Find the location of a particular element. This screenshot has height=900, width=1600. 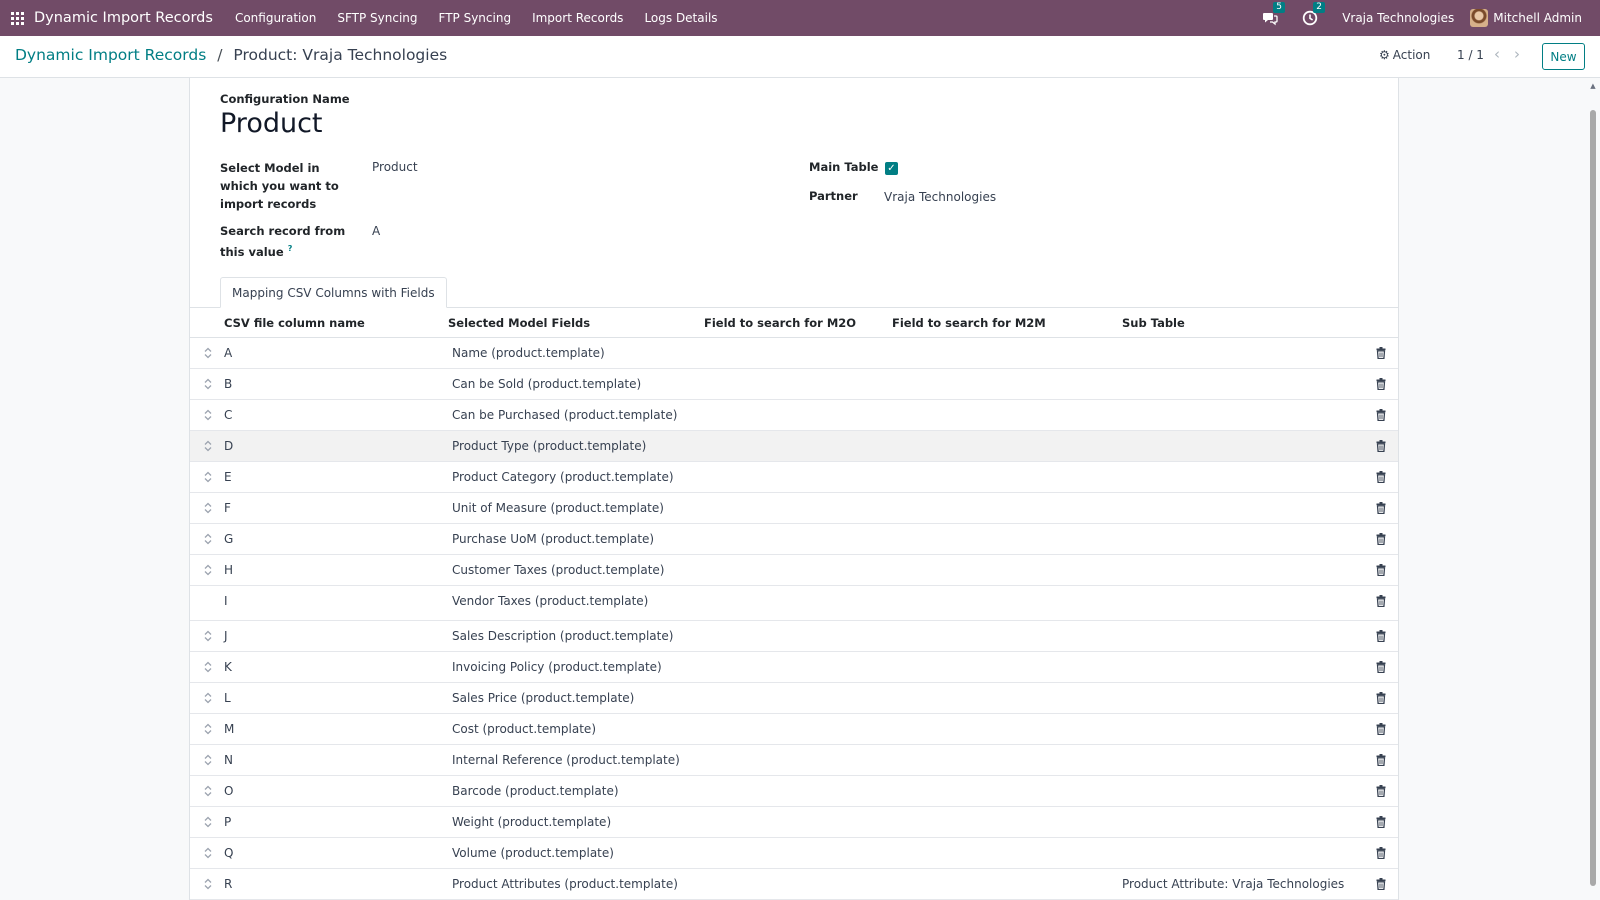

header-m2o-field: Field to search for M2O is located at coordinates (780, 323).